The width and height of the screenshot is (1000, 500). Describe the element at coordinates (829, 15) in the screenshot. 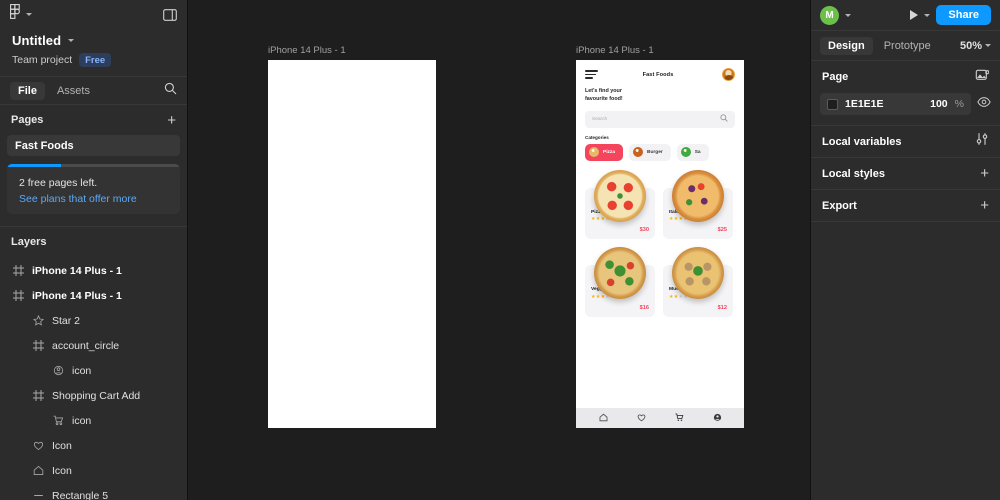

I see `avatar: M` at that location.